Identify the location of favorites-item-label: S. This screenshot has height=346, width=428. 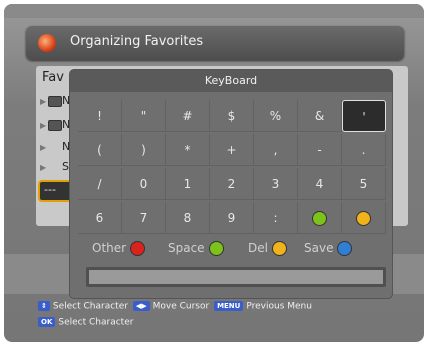
(65, 166).